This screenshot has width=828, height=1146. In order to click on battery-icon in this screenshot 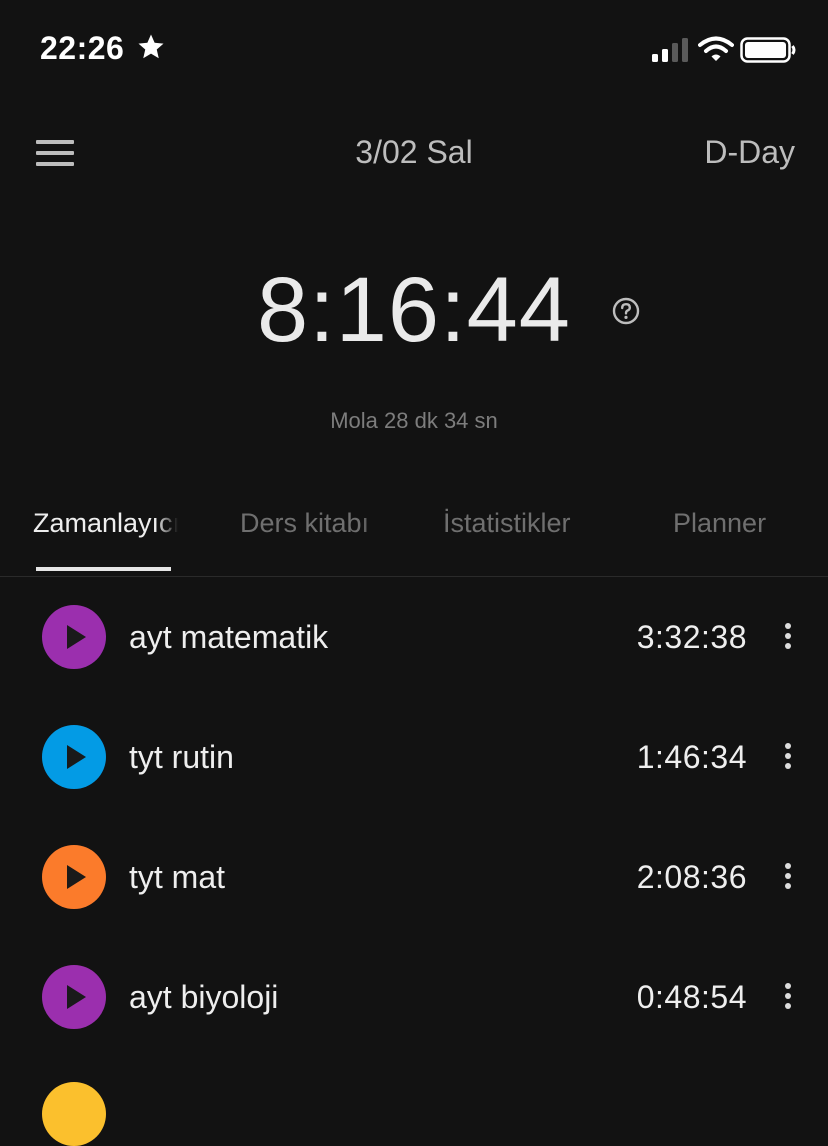, I will do `click(768, 50)`.